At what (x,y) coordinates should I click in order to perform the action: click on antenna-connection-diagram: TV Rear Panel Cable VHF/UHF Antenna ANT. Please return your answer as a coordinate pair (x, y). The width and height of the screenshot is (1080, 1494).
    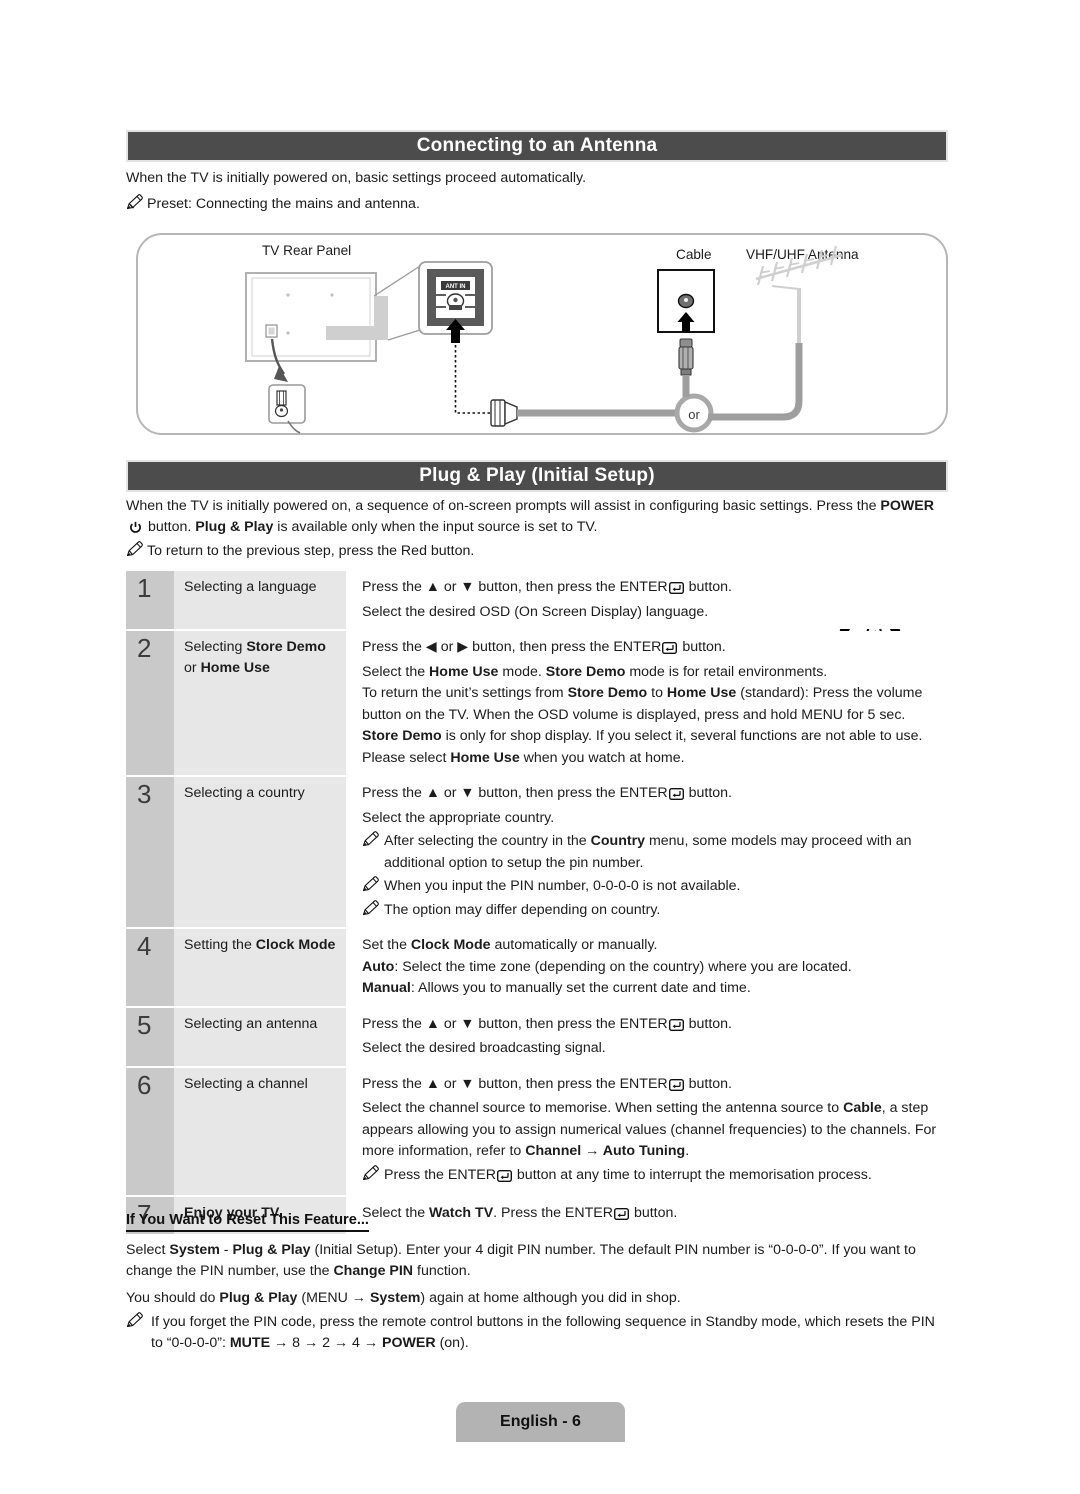
    Looking at the image, I should click on (542, 334).